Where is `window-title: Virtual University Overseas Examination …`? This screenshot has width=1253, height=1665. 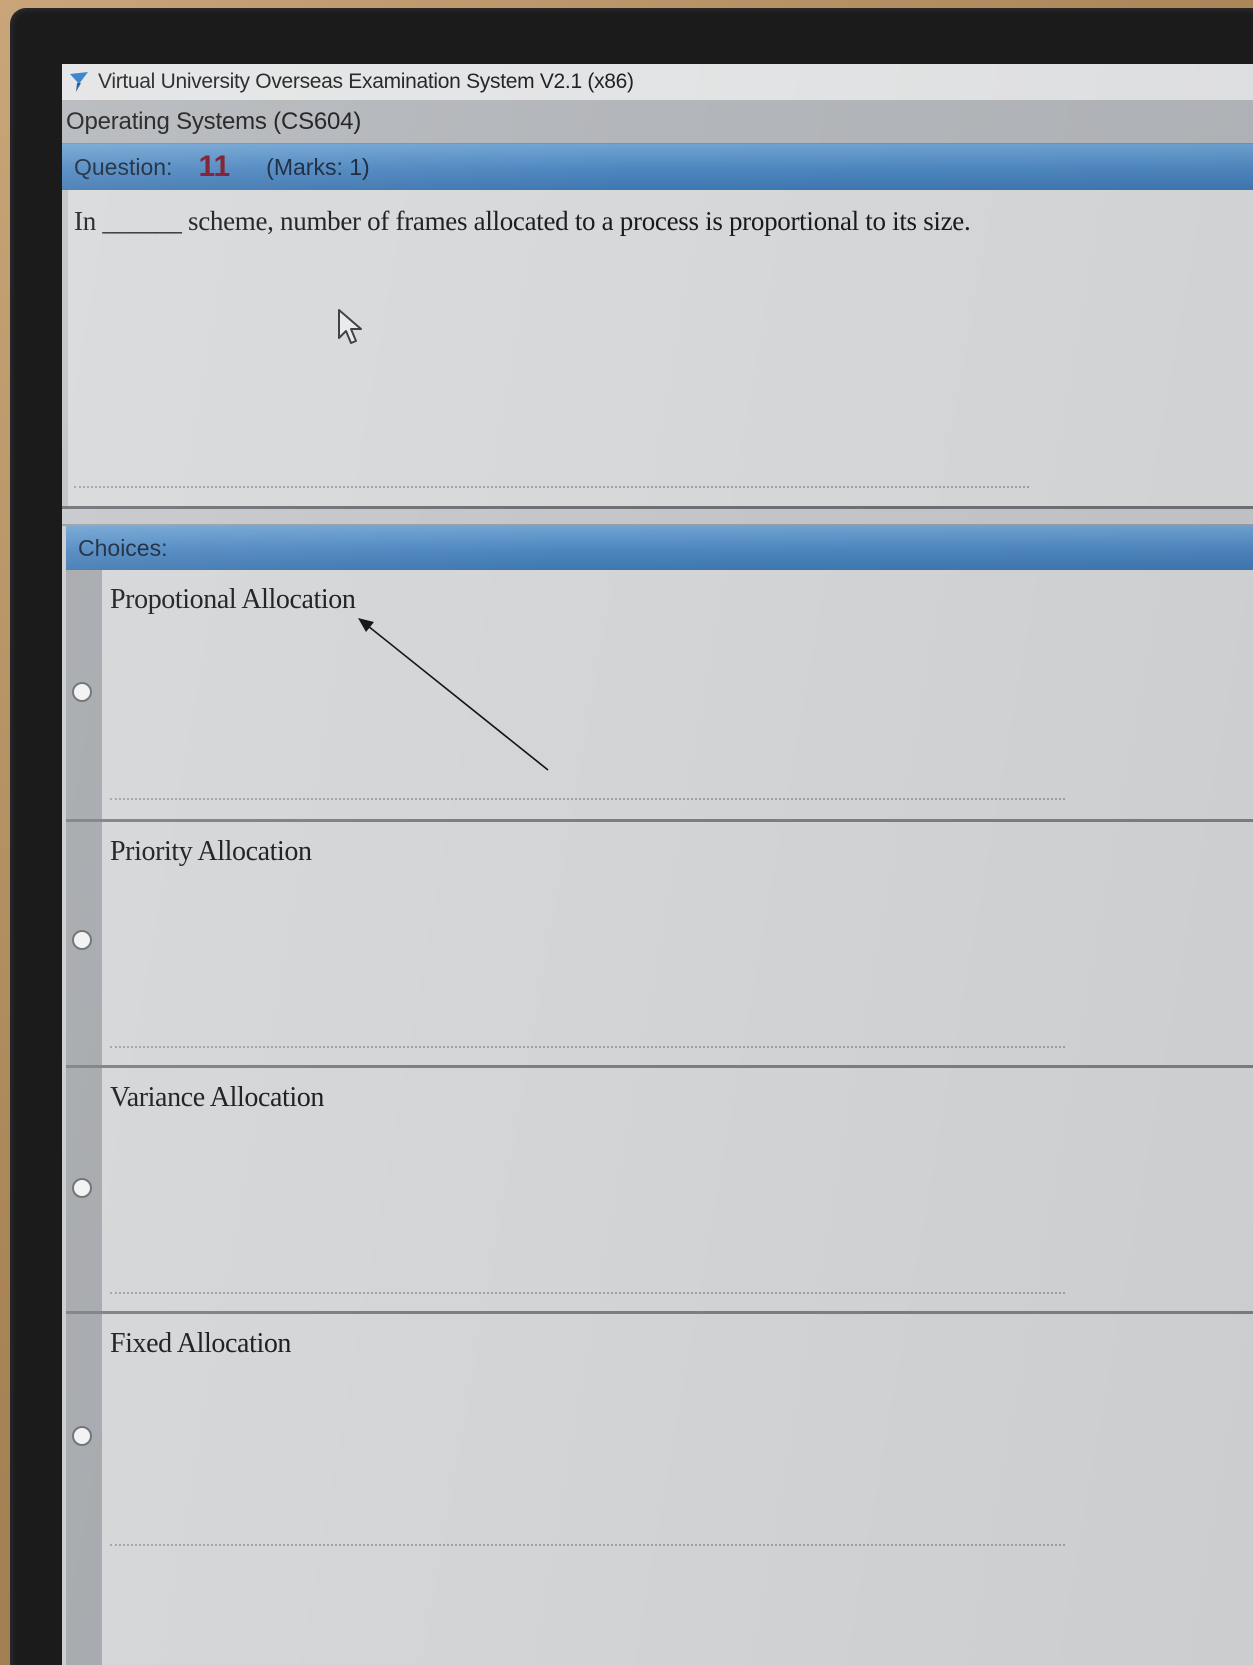 window-title: Virtual University Overseas Examination … is located at coordinates (366, 81).